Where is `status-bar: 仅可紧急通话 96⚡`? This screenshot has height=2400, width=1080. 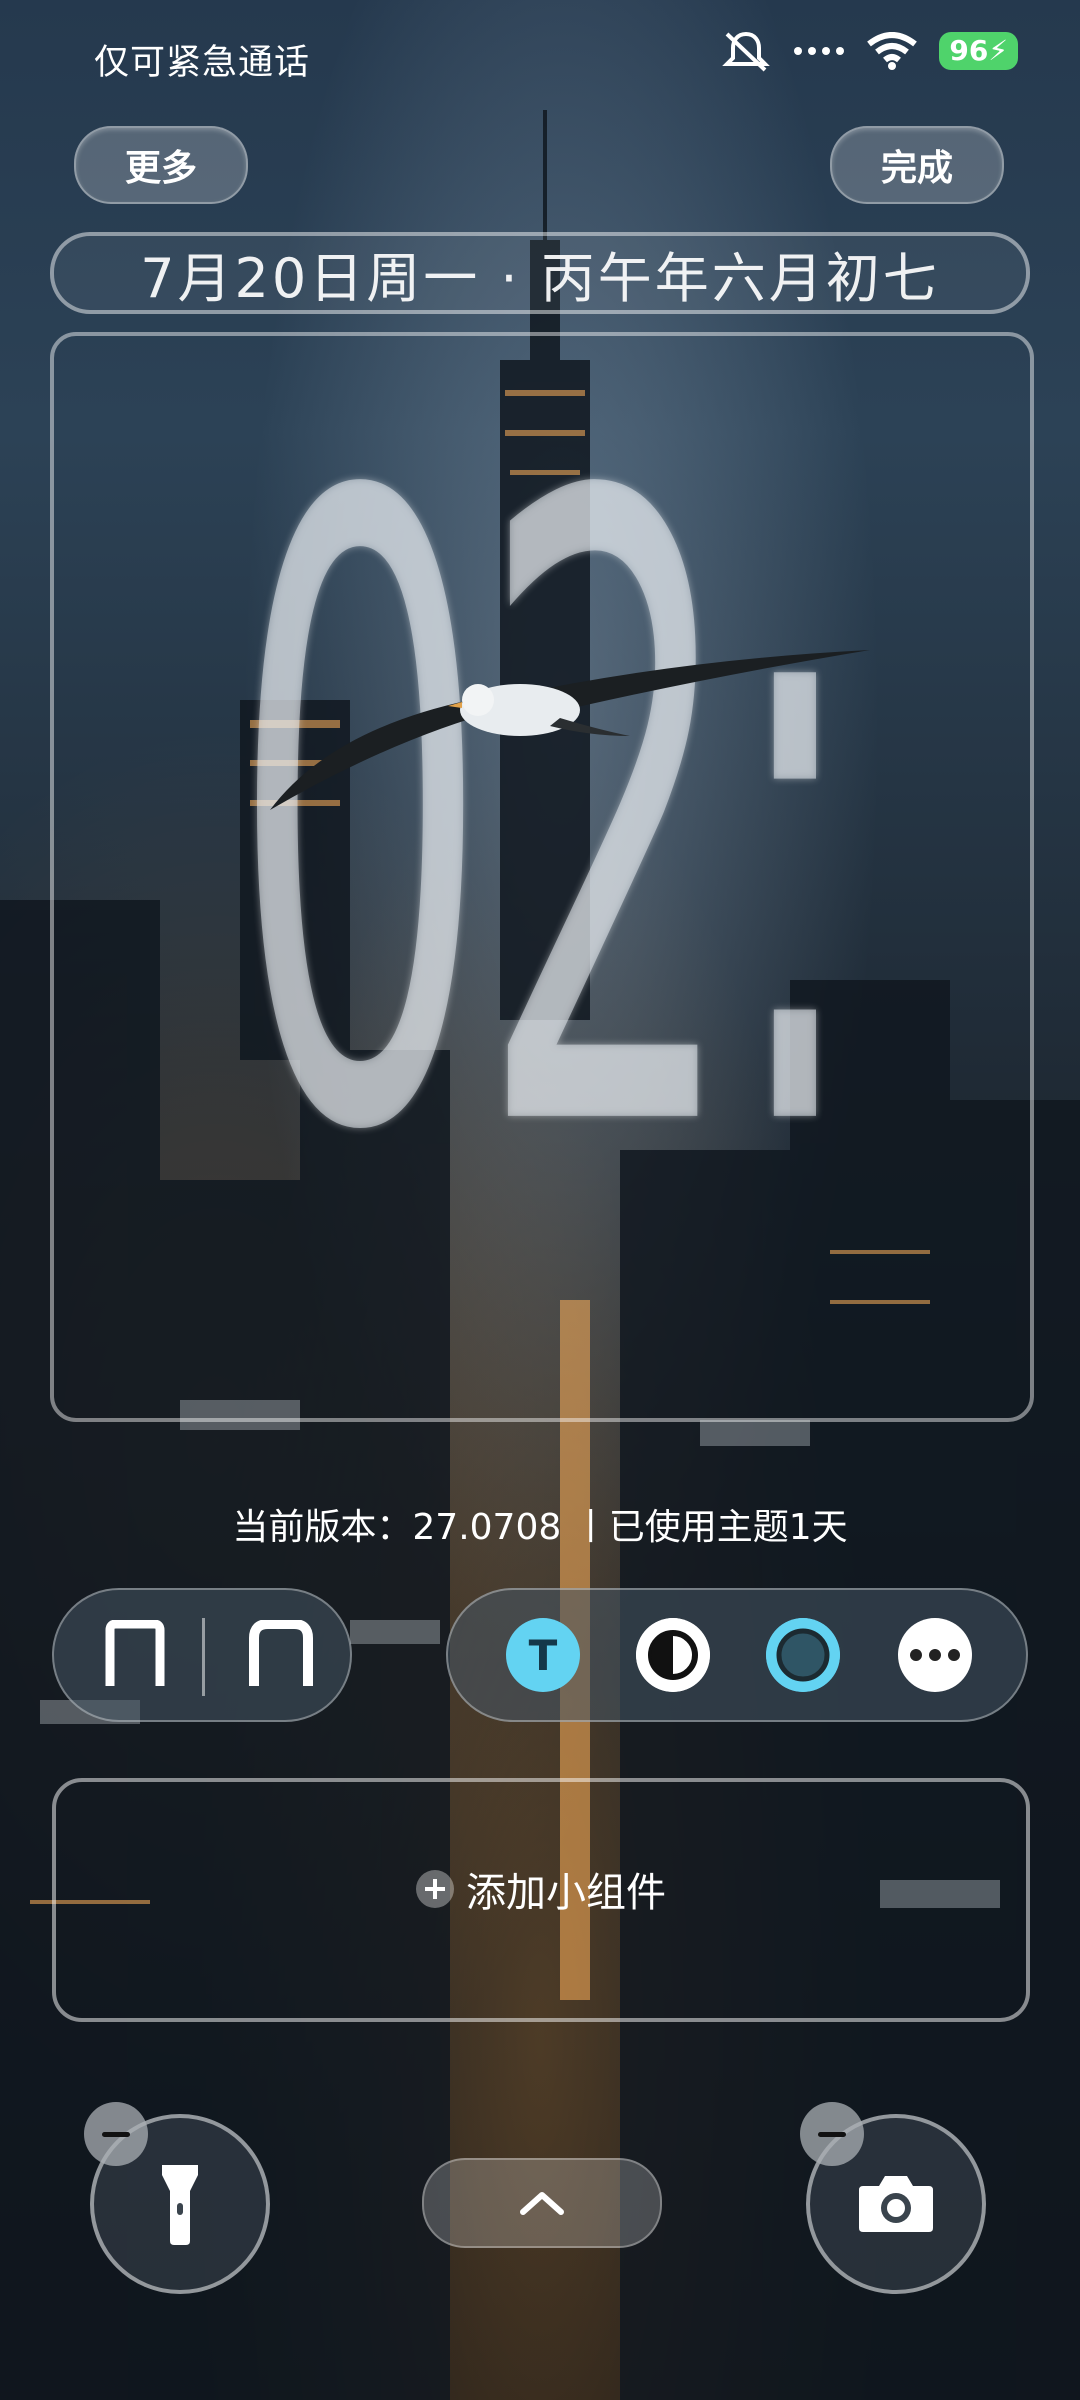 status-bar: 仅可紧急通话 96⚡ is located at coordinates (540, 55).